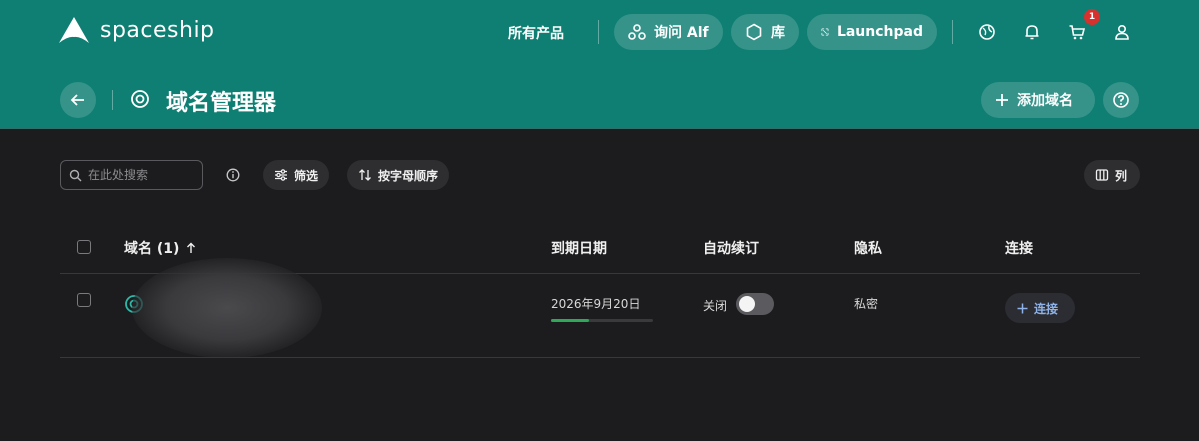 This screenshot has height=441, width=1199. I want to click on ask-alf-button: 询问 Alf, so click(668, 32).